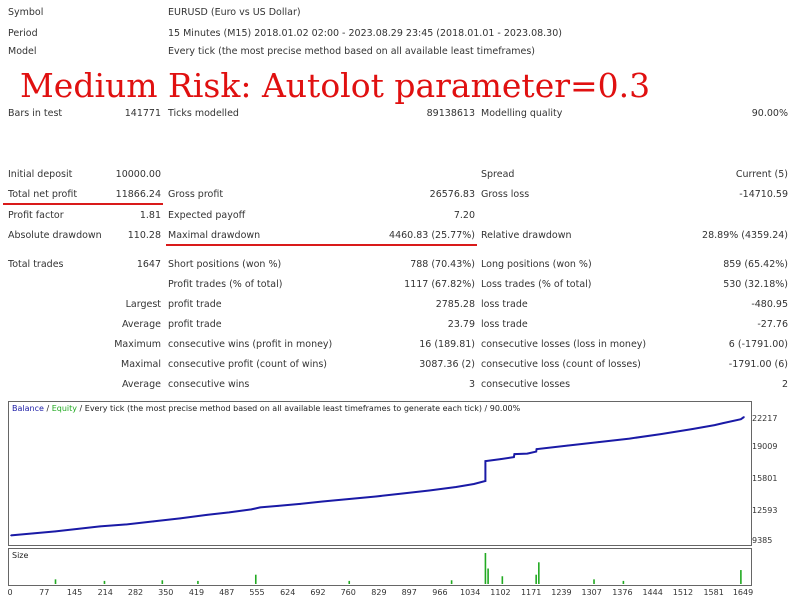  What do you see at coordinates (22, 51) in the screenshot?
I see `model-label: Model` at bounding box center [22, 51].